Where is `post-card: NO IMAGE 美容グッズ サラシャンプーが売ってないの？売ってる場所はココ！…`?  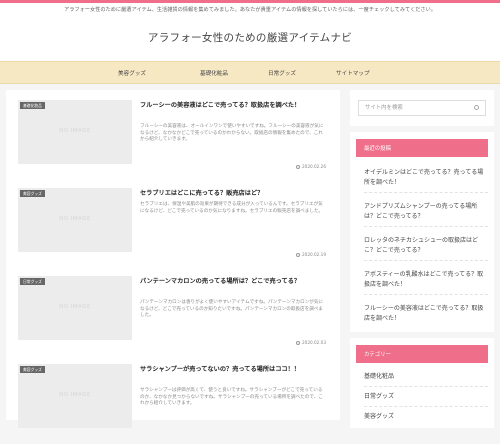 post-card: NO IMAGE 美容グッズ サラシャンプーが売ってないの？売ってる場所はココ！… is located at coordinates (174, 404).